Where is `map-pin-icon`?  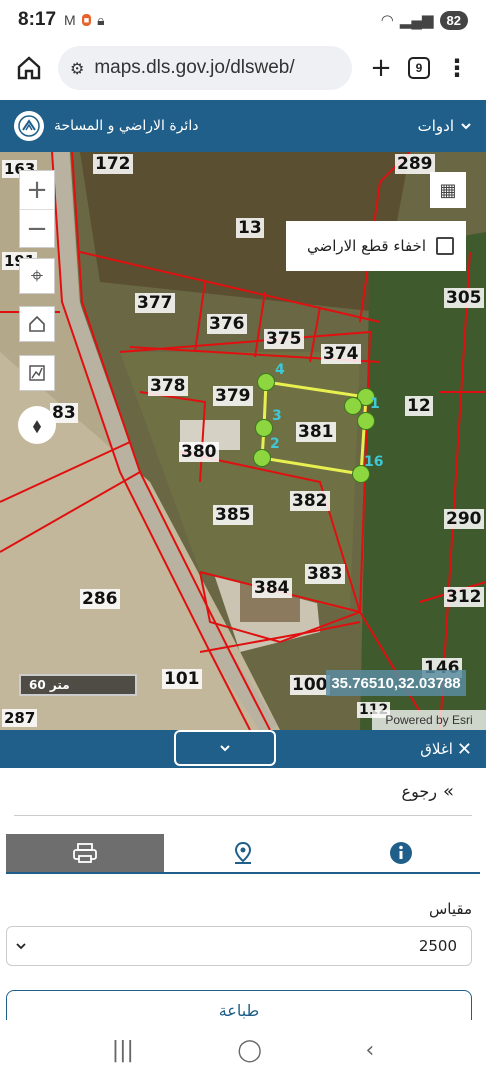 map-pin-icon is located at coordinates (243, 852).